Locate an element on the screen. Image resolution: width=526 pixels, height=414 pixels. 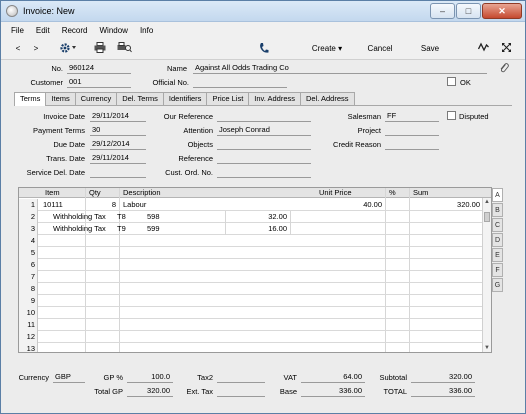
table-row: 8 is located at coordinates (255, 289).